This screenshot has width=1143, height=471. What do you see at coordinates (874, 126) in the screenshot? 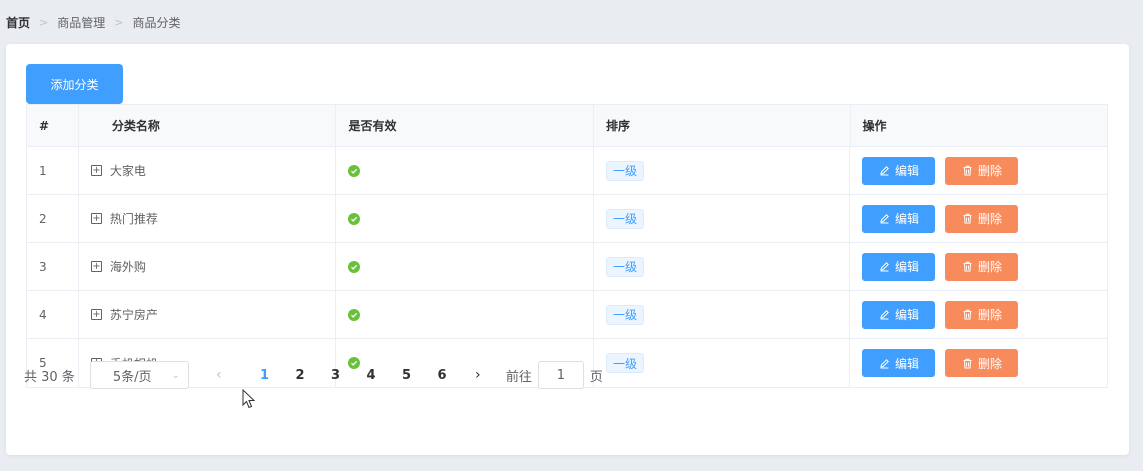
I see `header-actions: 操作` at bounding box center [874, 126].